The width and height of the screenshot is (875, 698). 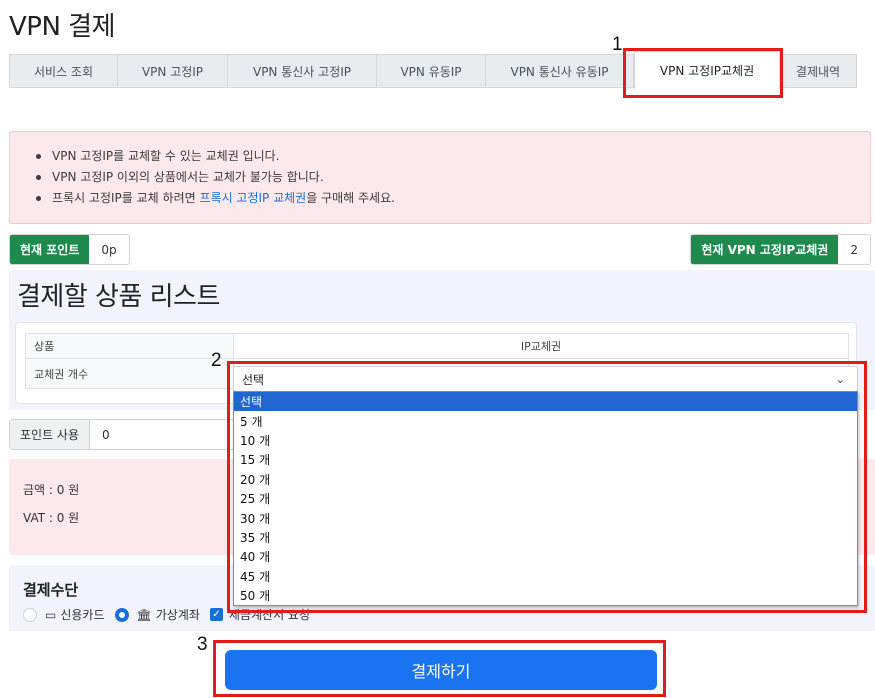 What do you see at coordinates (617, 44) in the screenshot?
I see `annotation-number-1: 1` at bounding box center [617, 44].